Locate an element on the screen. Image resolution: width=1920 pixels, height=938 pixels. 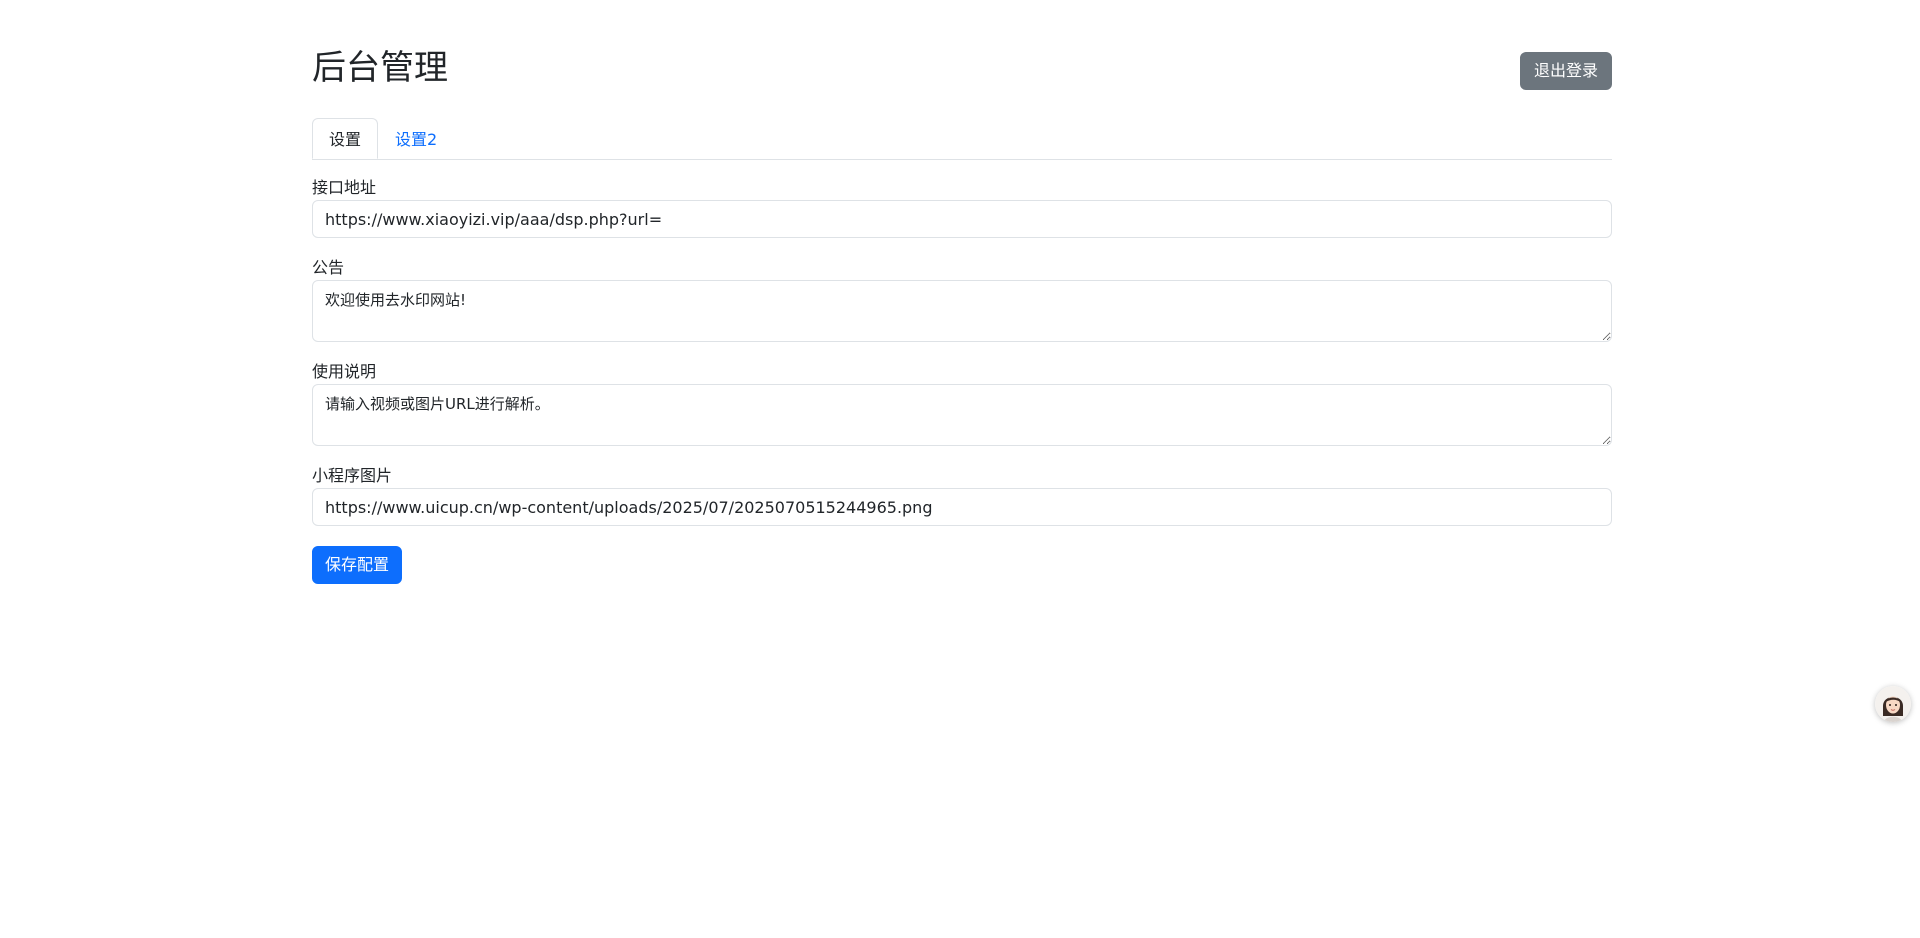
api-url-label: 接口地址 is located at coordinates (344, 187).